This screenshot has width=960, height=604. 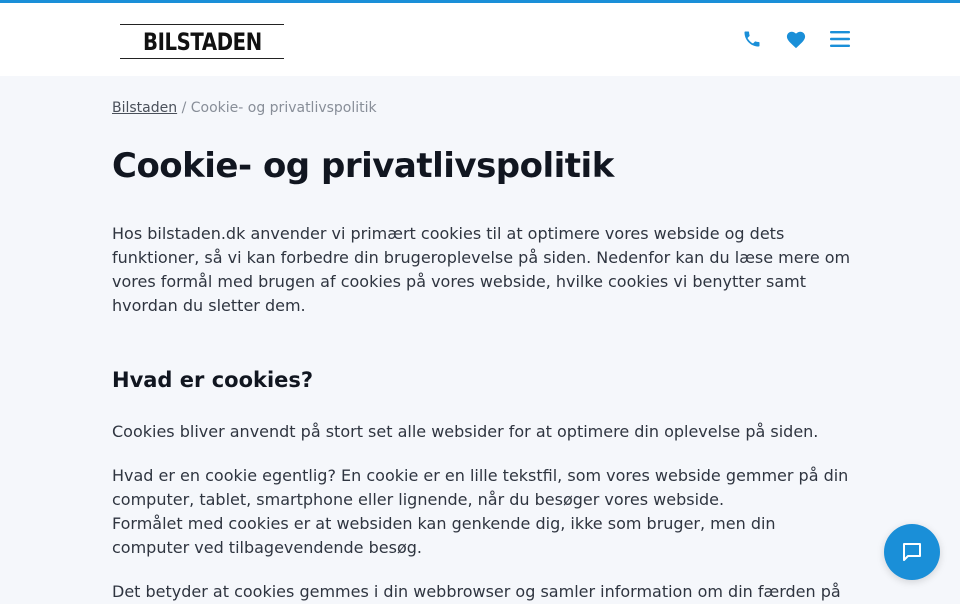 I want to click on chat-bubble-icon, so click(x=912, y=552).